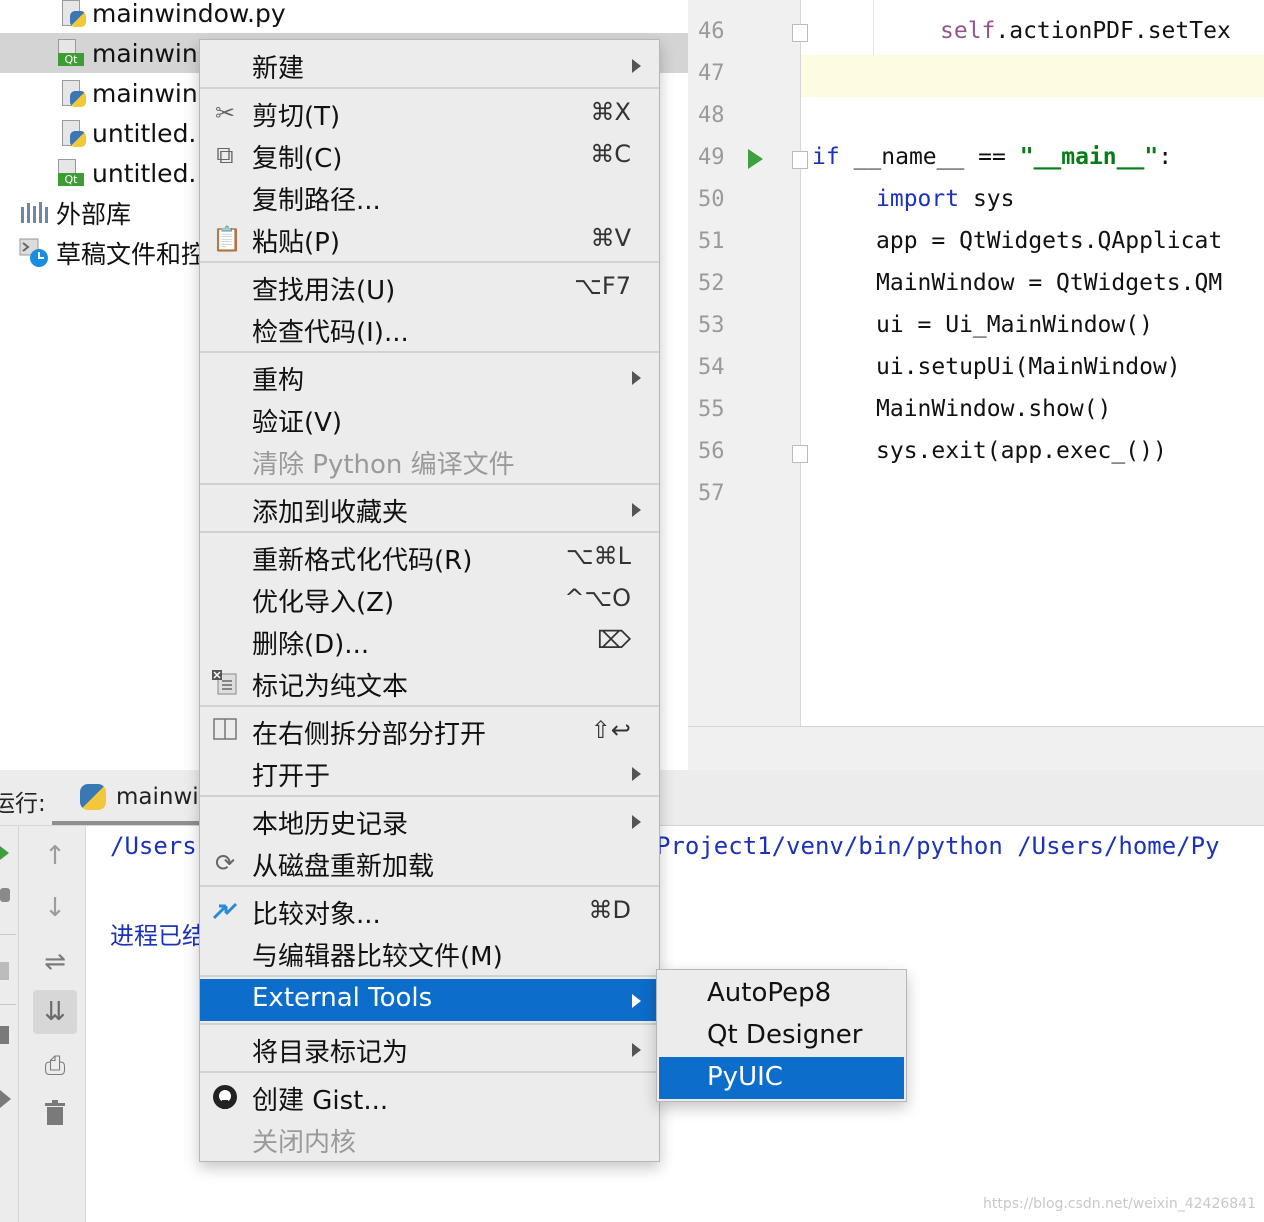  I want to click on pin-icon, so click(5, 1099).